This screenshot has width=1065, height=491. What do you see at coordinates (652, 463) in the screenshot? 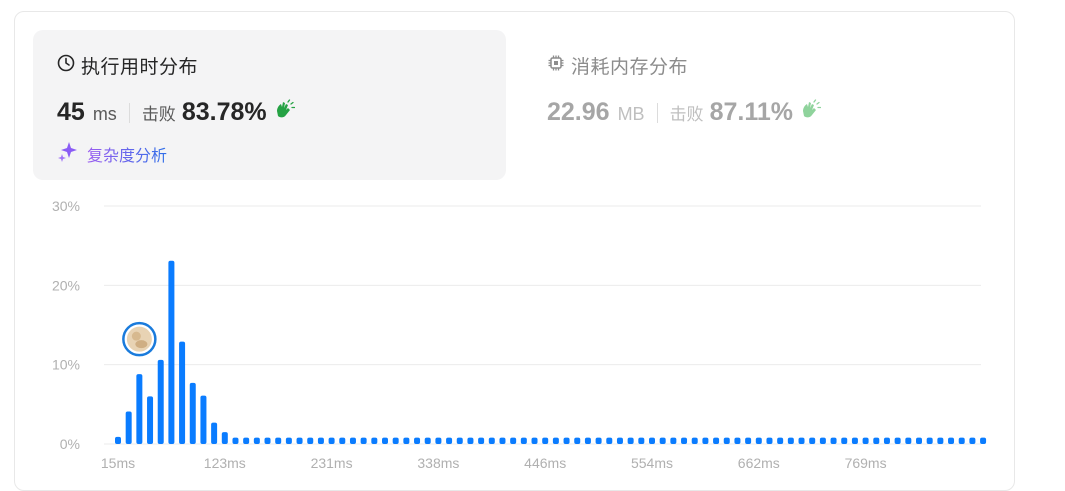
I see `x-tick-label: 554ms` at bounding box center [652, 463].